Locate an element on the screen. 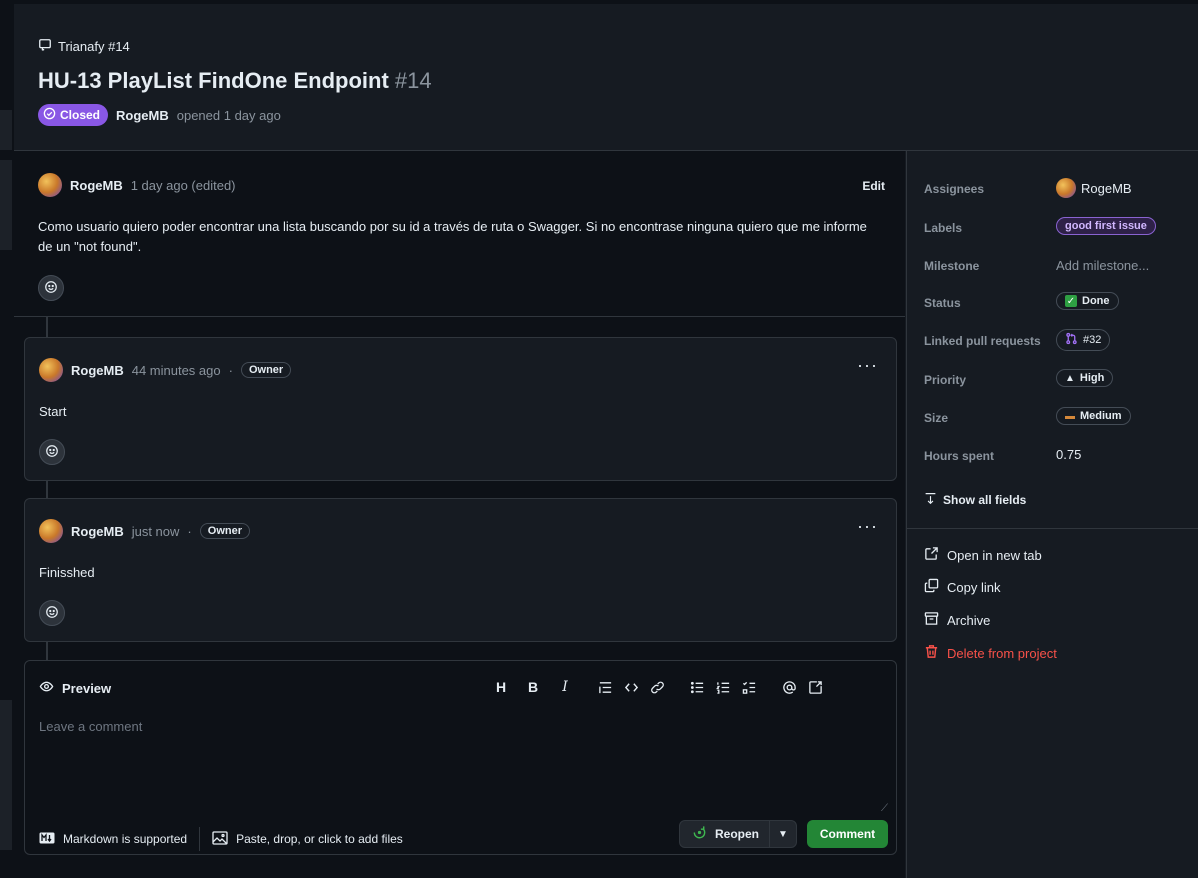  comment-button: Comment is located at coordinates (847, 834).